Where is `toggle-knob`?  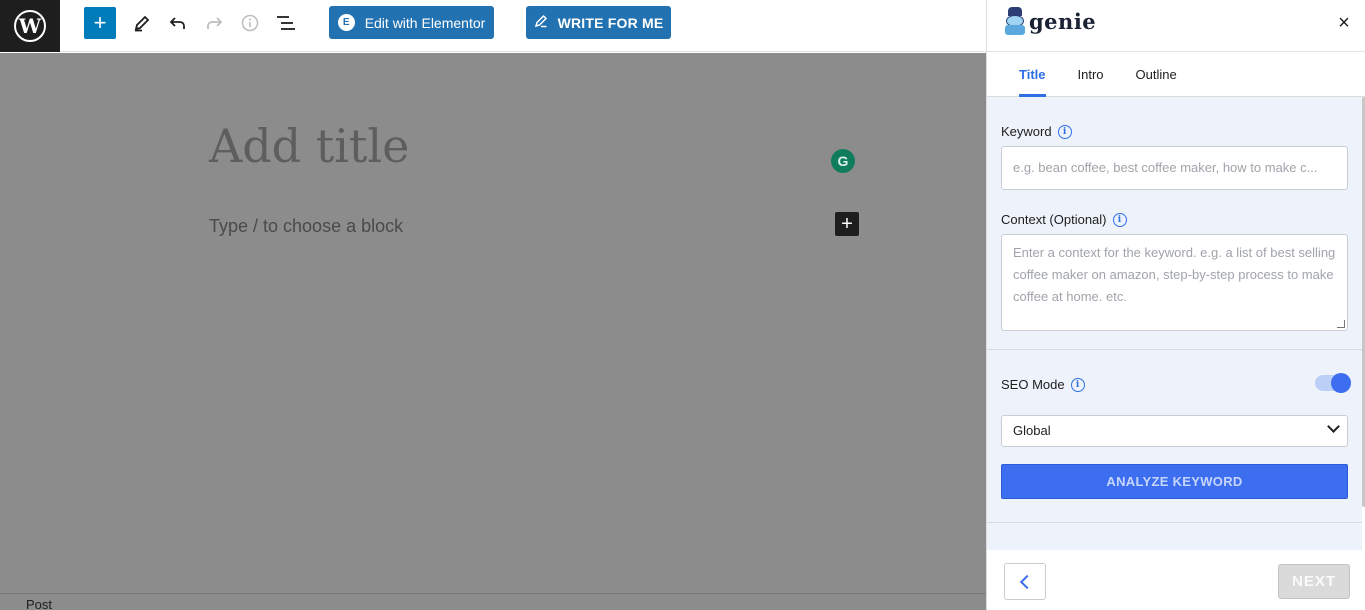 toggle-knob is located at coordinates (1341, 383).